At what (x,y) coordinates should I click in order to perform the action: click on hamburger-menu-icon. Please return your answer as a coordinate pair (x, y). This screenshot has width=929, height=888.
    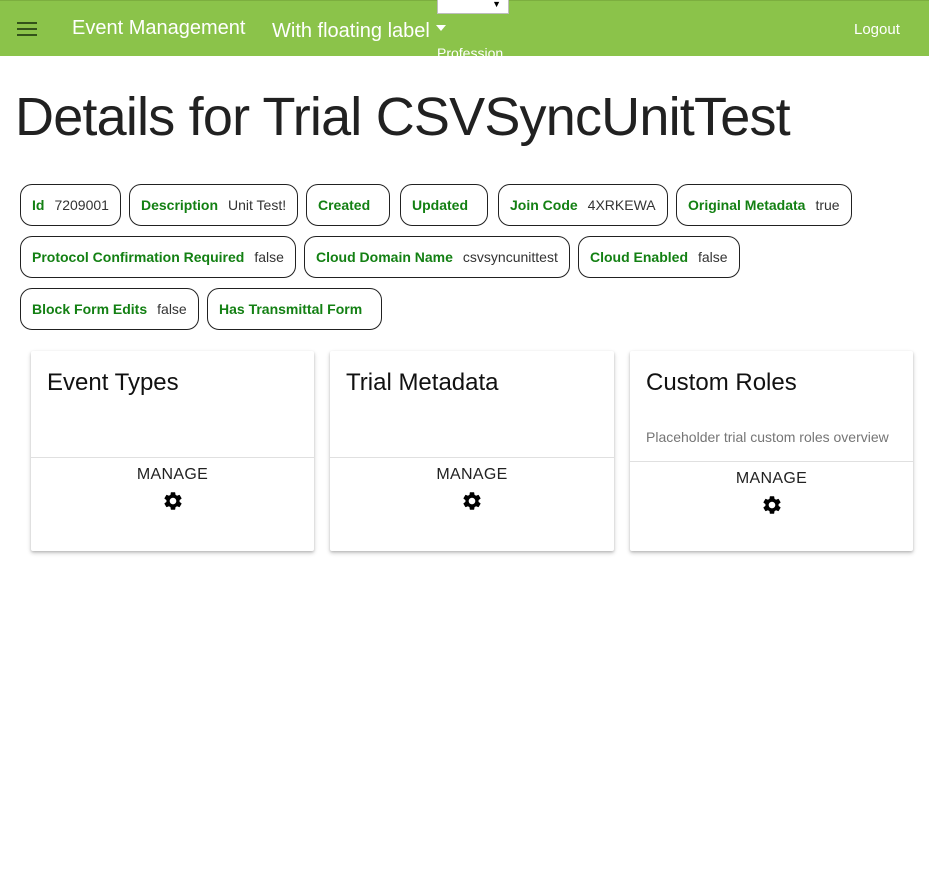
    Looking at the image, I should click on (28, 29).